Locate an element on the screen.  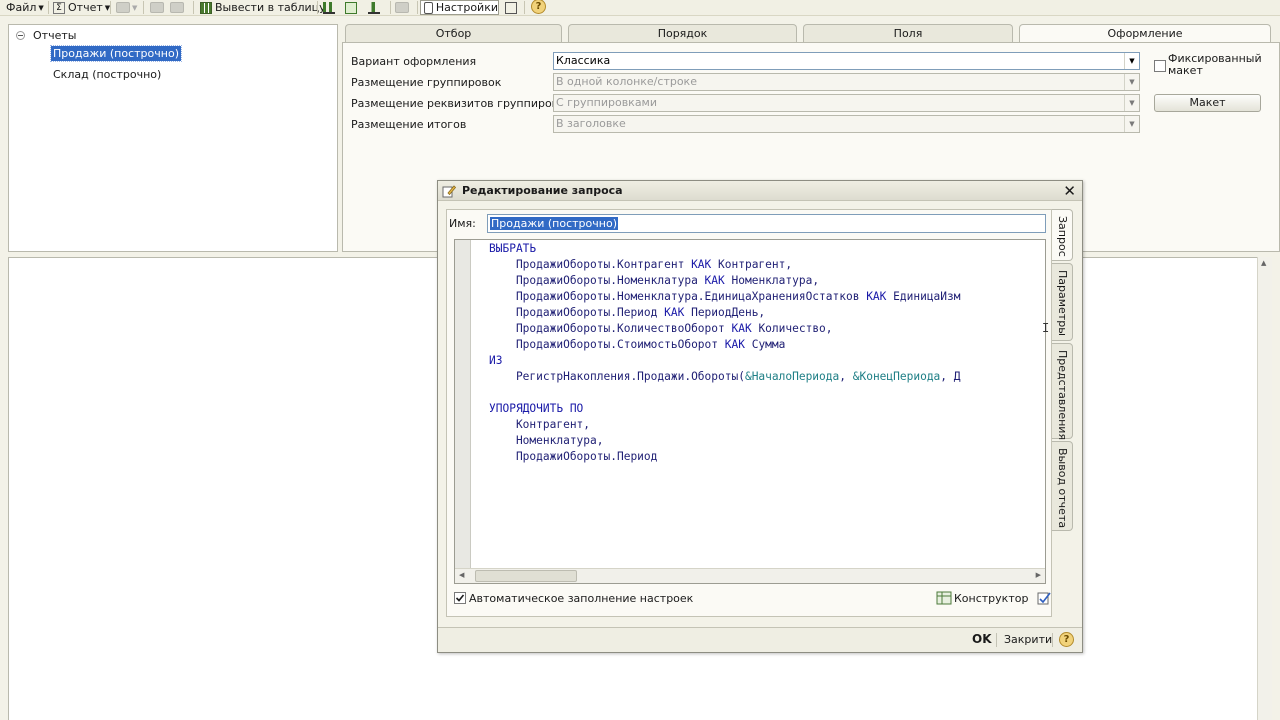
to-table-button: Вывести в таблицу is located at coordinates (263, 7).